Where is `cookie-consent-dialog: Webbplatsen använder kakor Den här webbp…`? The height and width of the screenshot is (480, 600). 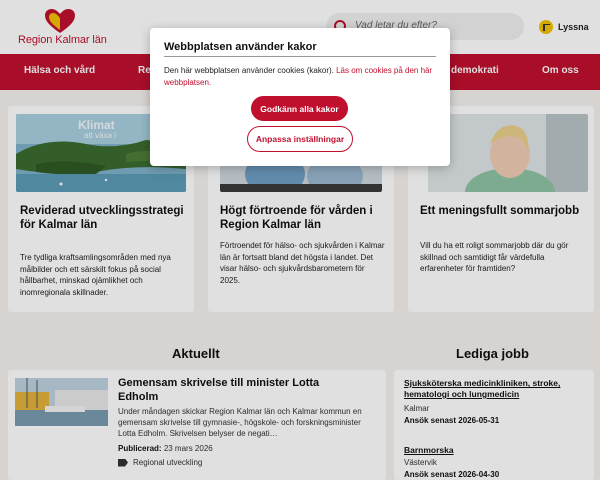 cookie-consent-dialog: Webbplatsen använder kakor Den här webbp… is located at coordinates (300, 97).